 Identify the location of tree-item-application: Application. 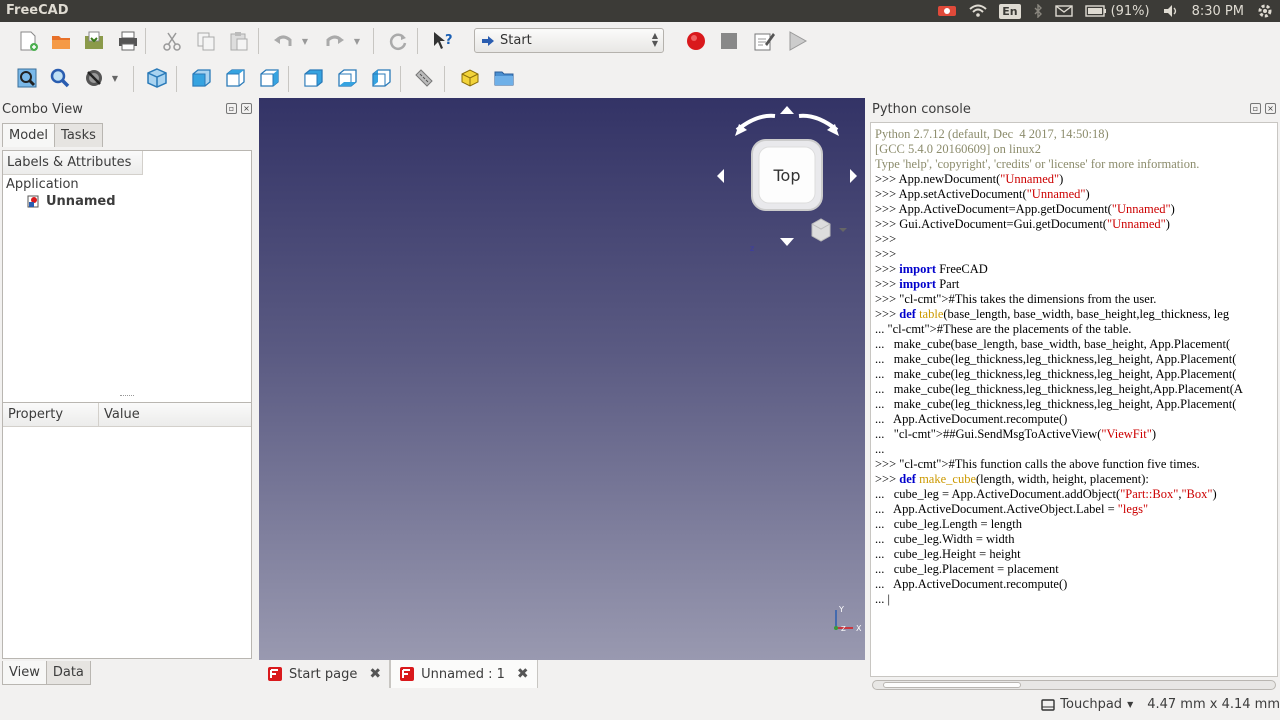
(42, 184).